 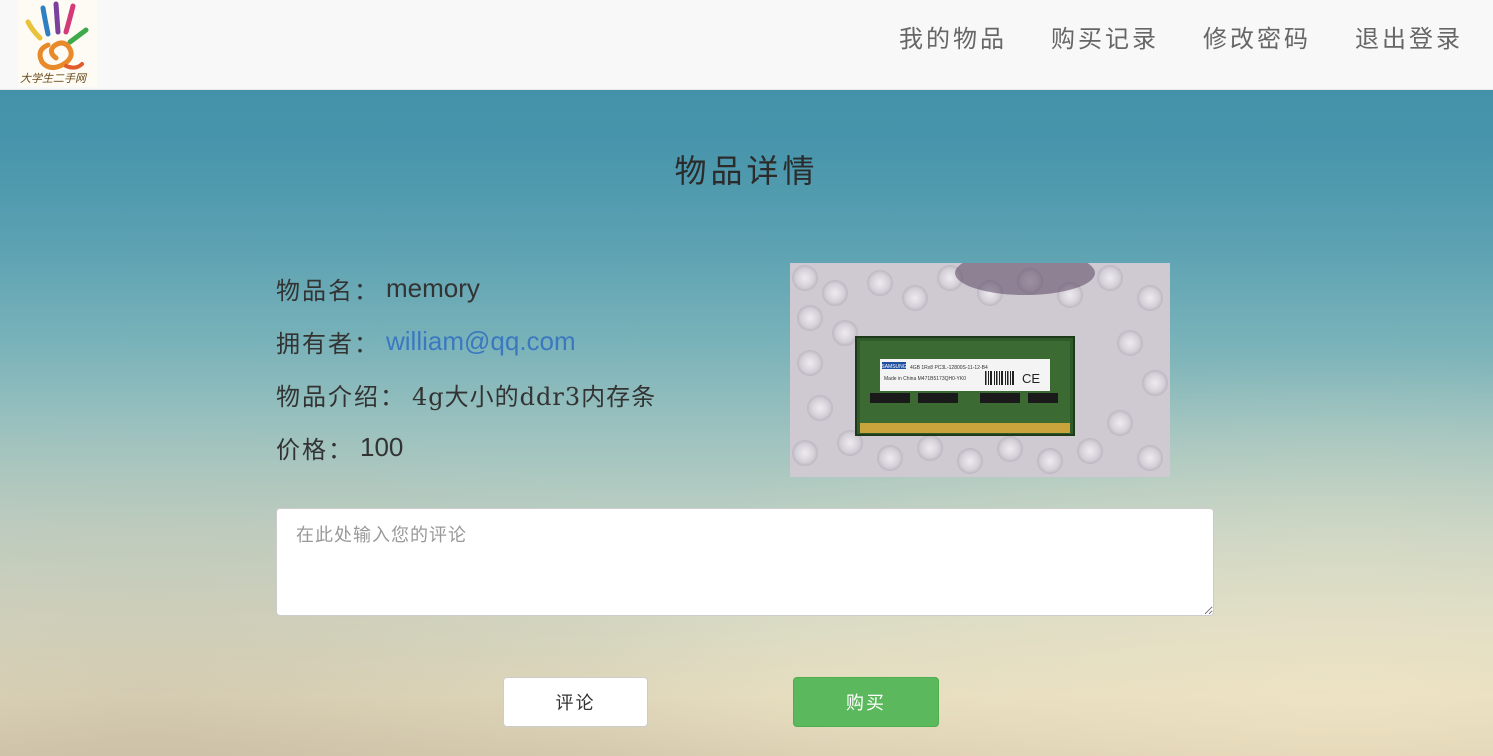 I want to click on chip-label-line2: Made in China M471B5173QH0-YK0, so click(x=925, y=379).